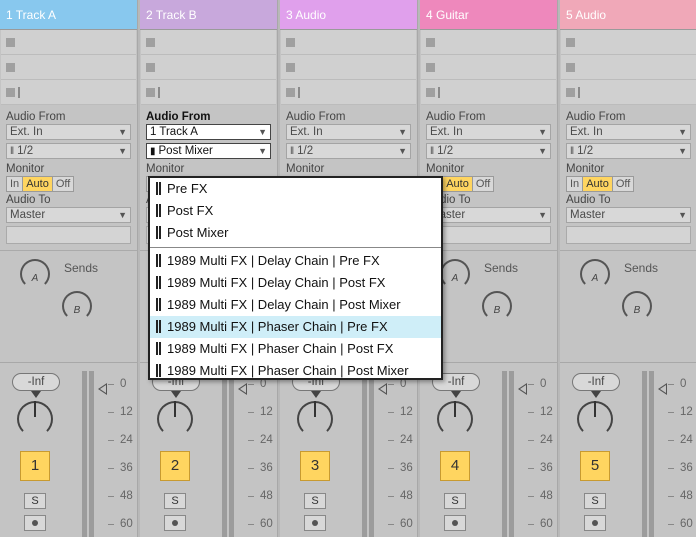 The image size is (696, 537). Describe the element at coordinates (295, 189) in the screenshot. I see `menu-item: Pre FX` at that location.